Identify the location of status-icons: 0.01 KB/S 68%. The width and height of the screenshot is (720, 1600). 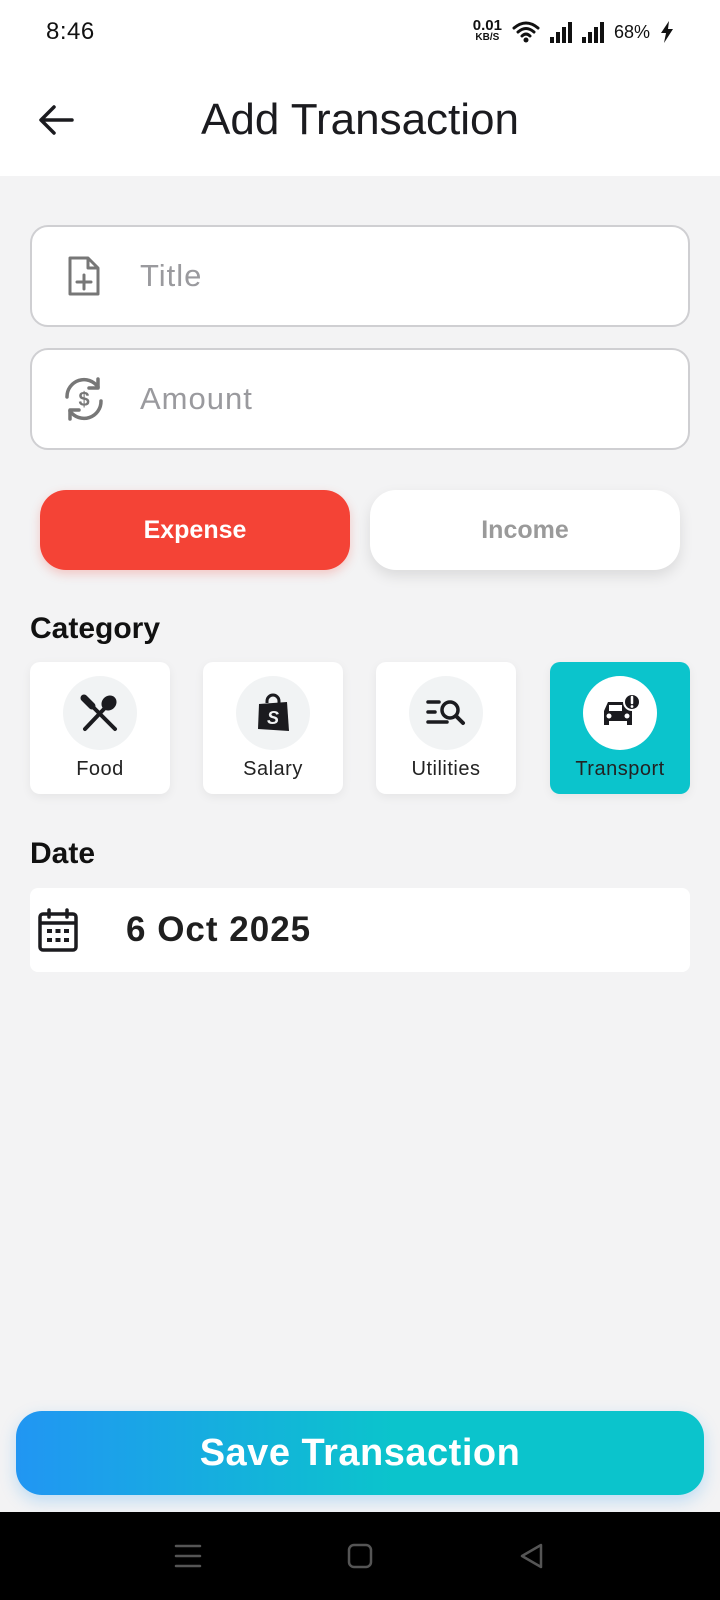
(573, 30).